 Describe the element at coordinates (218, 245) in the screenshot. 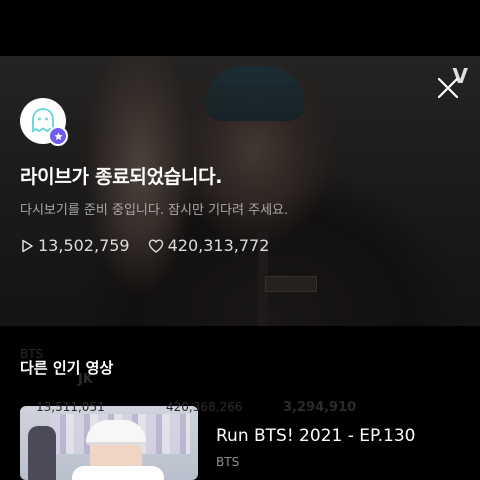

I see `like-count-value: 420,313,772` at that location.